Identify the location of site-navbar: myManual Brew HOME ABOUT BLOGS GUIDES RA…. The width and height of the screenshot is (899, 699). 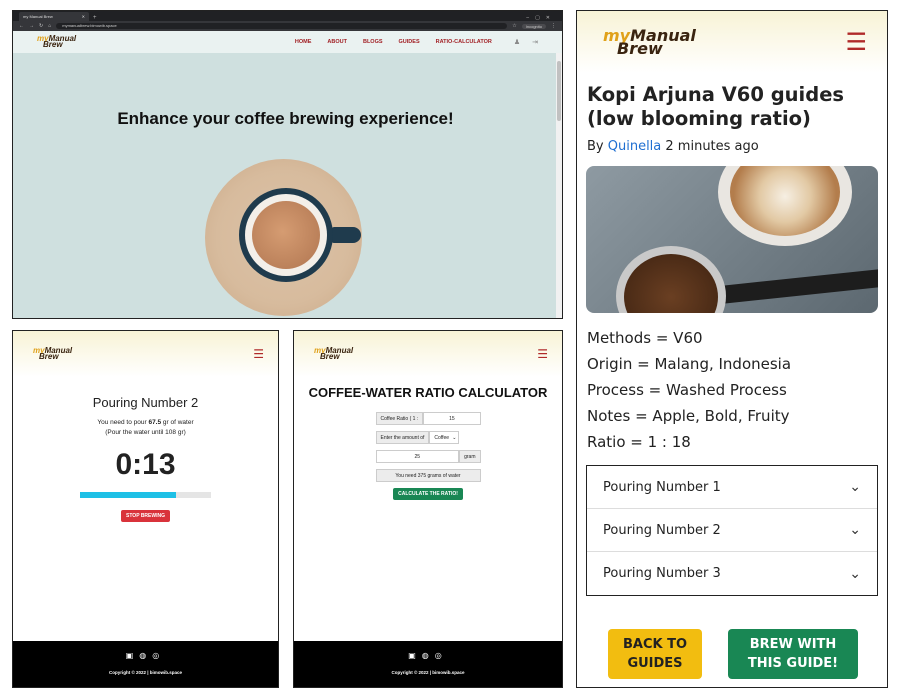
(287, 42).